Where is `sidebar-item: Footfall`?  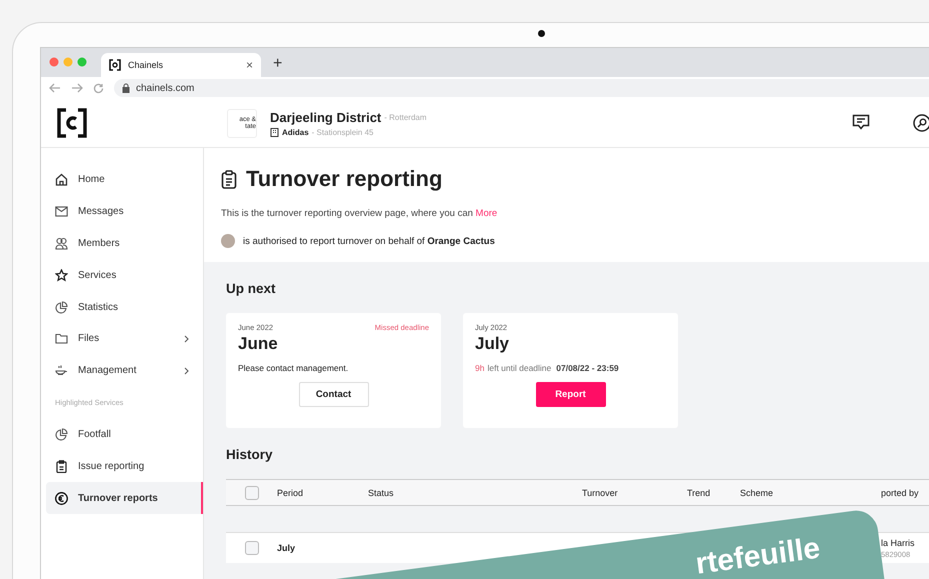
sidebar-item: Footfall is located at coordinates (124, 434).